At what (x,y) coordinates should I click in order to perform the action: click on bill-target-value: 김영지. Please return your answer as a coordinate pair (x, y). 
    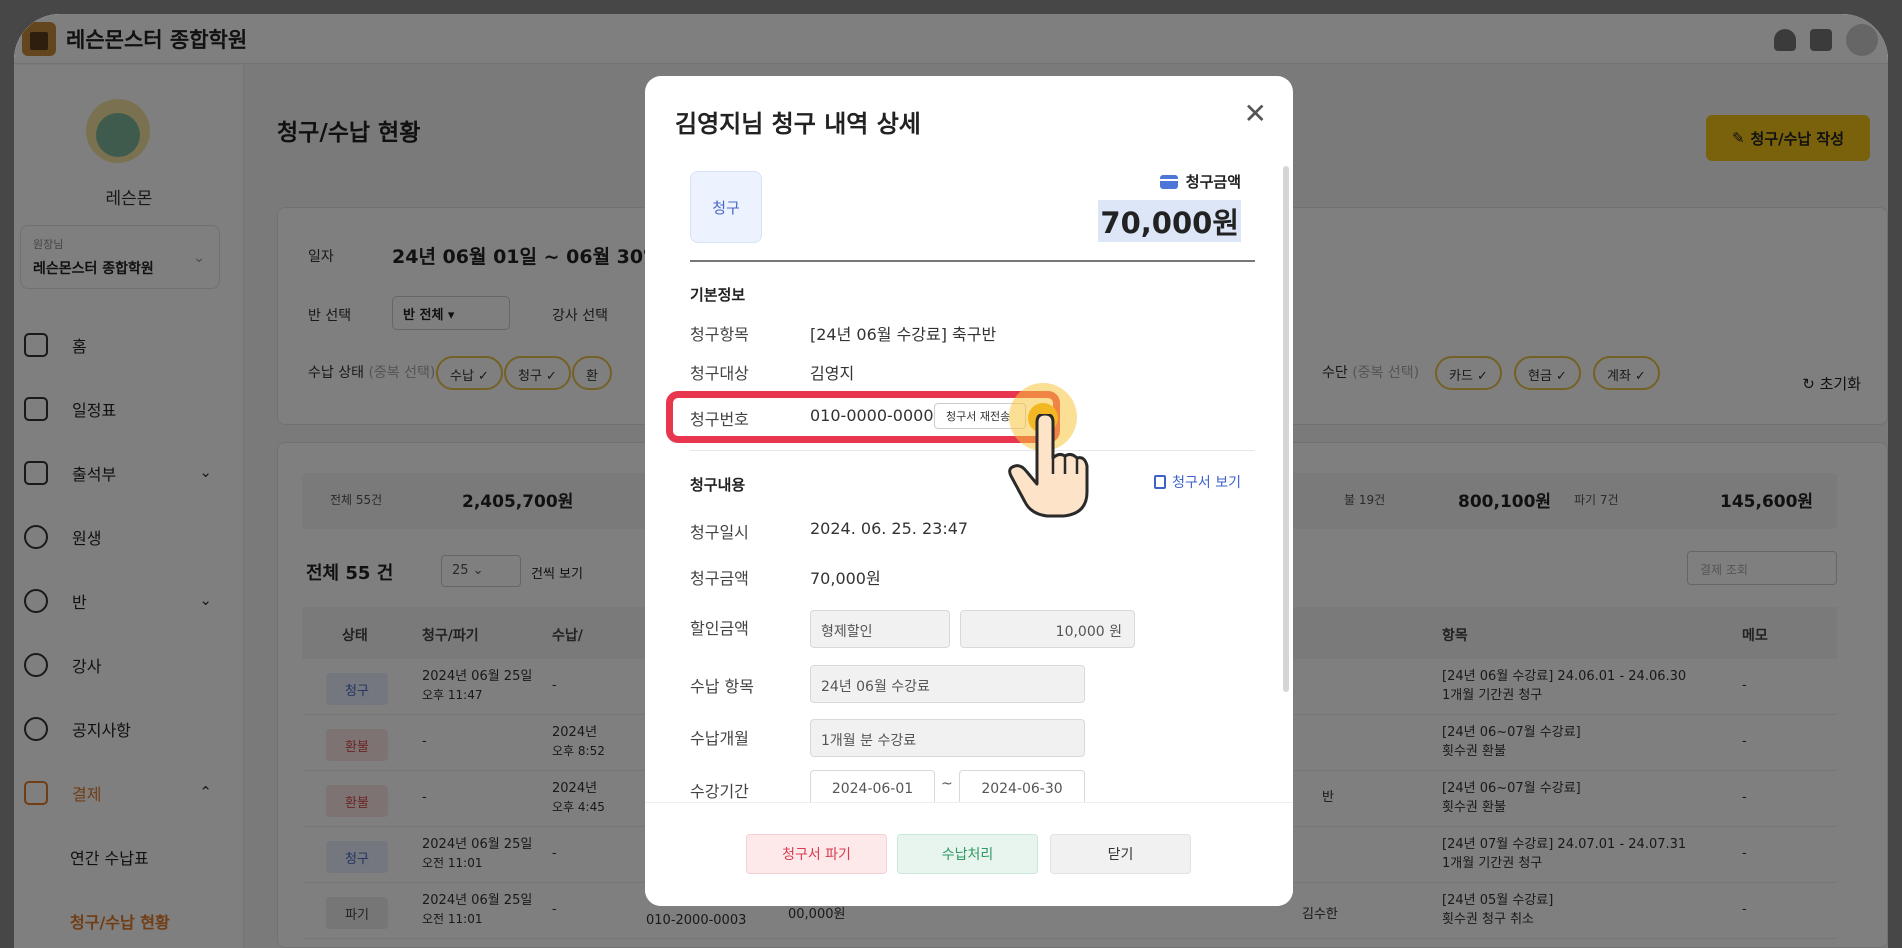
    Looking at the image, I should click on (832, 373).